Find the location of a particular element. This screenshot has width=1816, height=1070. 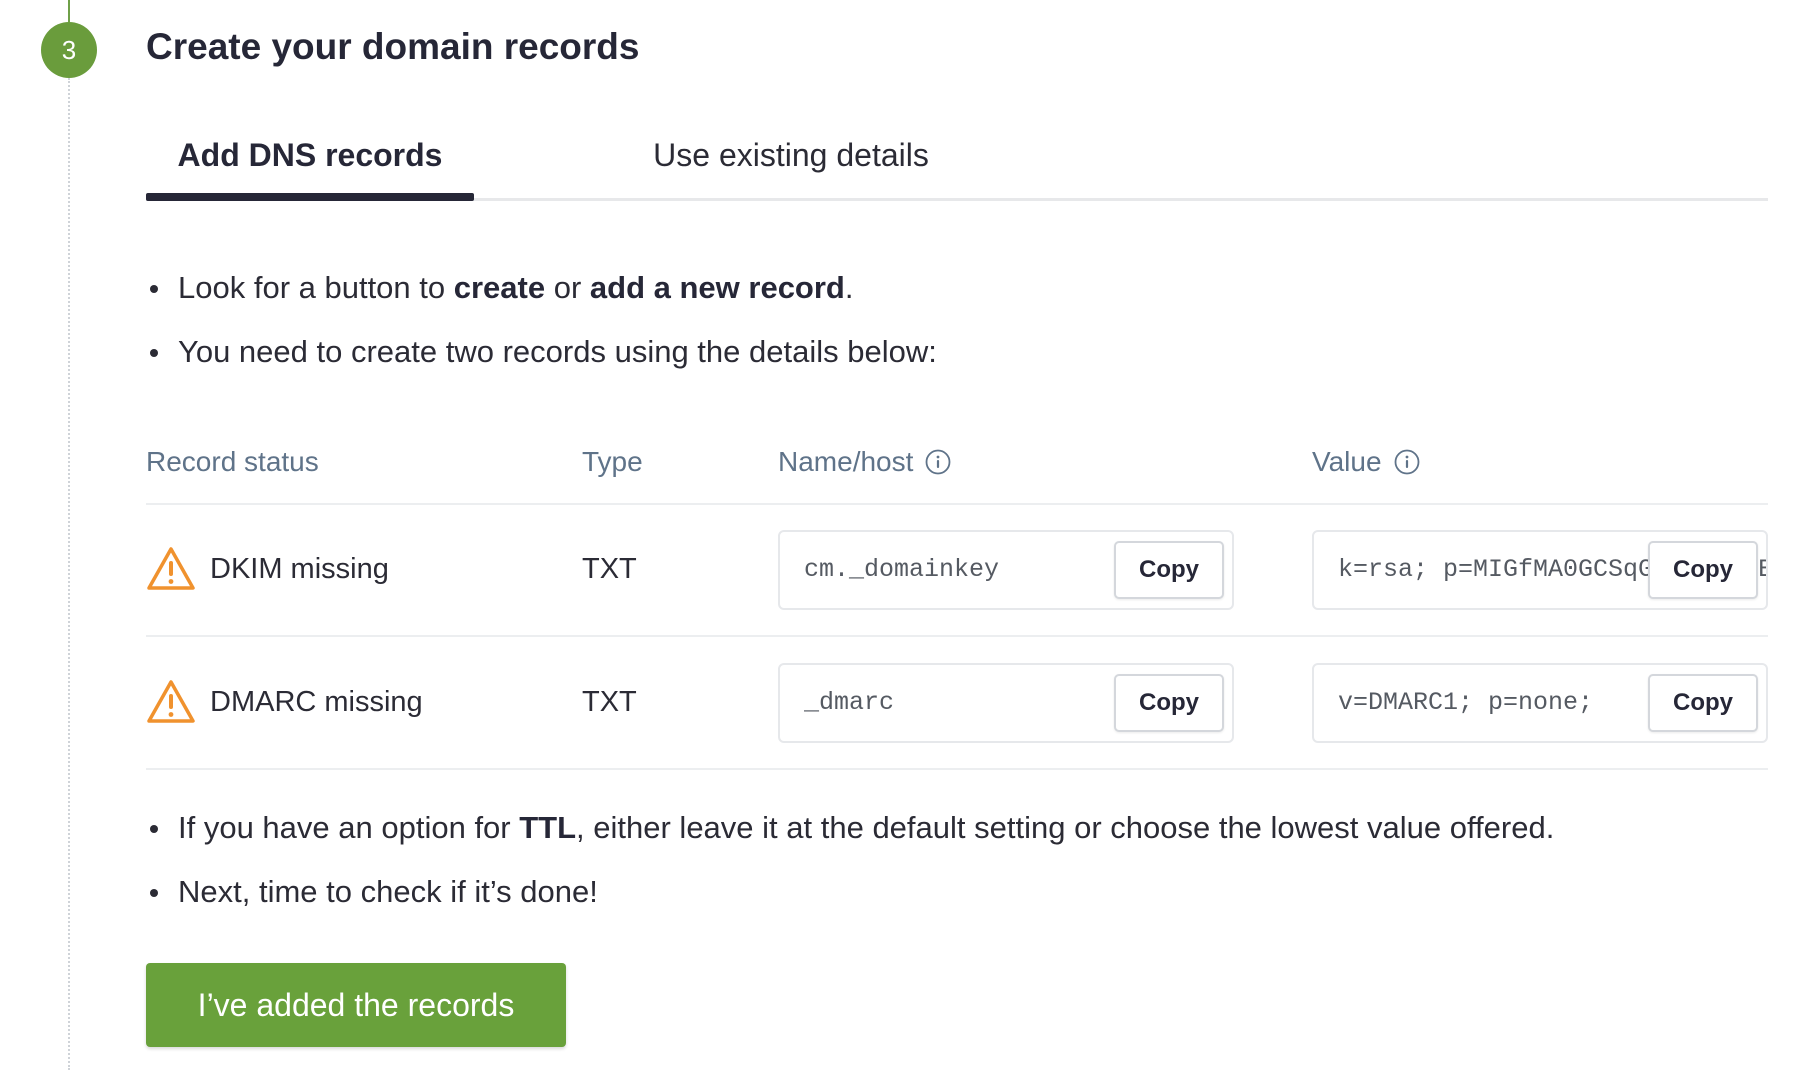

value-field: k=rsa; p=MIGfMA0GCSqGSIb3DQEB Copy is located at coordinates (1540, 570).